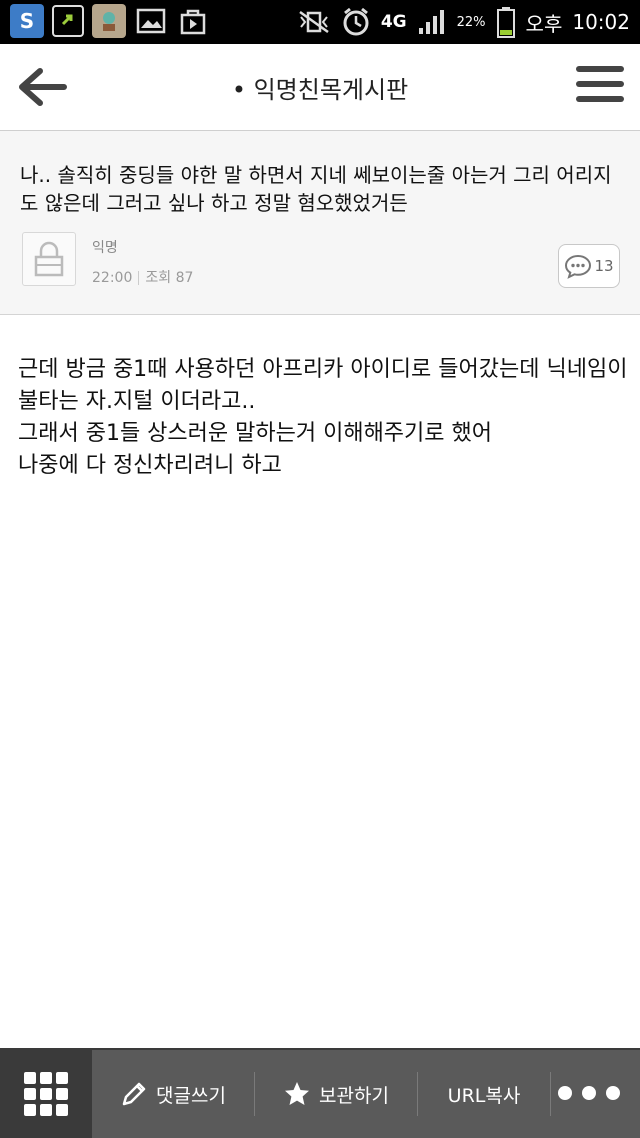 This screenshot has width=640, height=1138. I want to click on apps-grid-button, so click(46, 1094).